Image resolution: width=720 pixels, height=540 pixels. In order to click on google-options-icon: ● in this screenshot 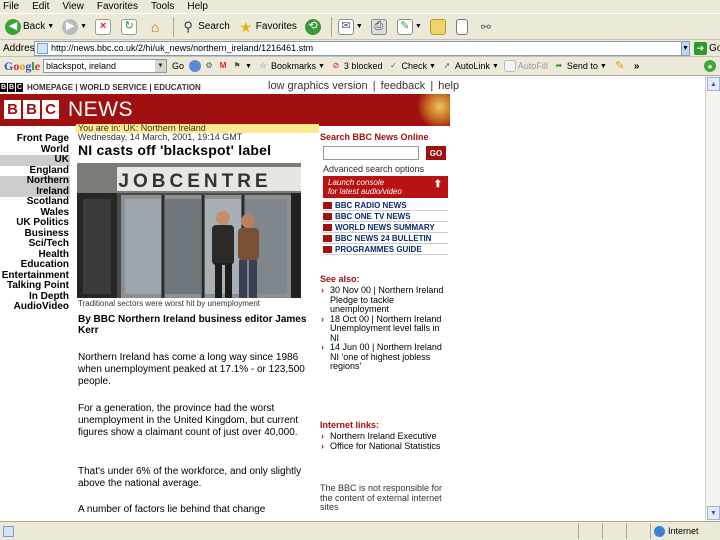, I will do `click(710, 66)`.